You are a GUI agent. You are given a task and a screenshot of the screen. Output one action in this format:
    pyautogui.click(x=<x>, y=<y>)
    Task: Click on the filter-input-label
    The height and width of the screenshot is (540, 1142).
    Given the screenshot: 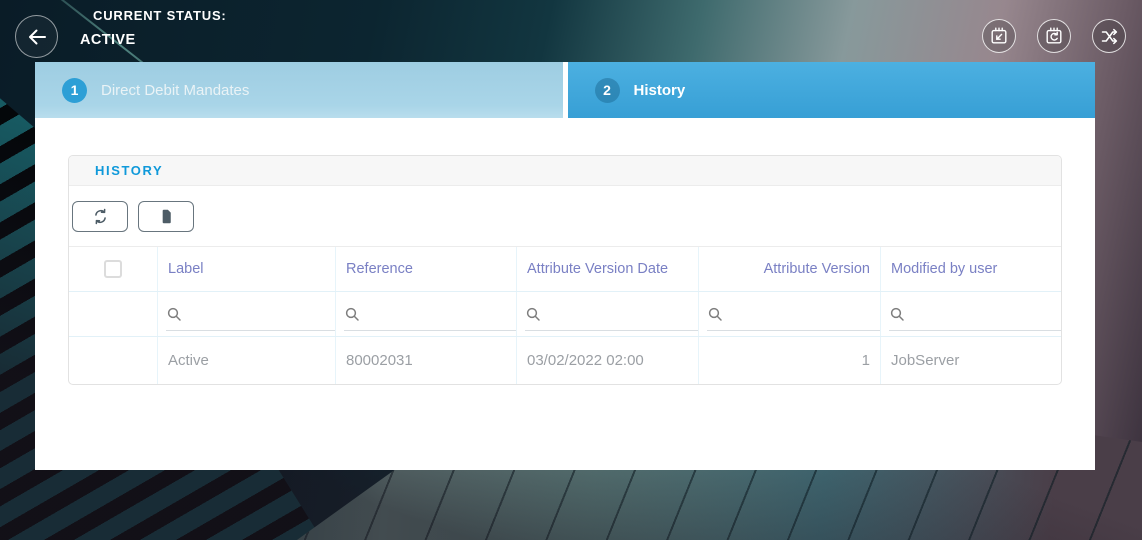 What is the action you would take?
    pyautogui.click(x=260, y=314)
    